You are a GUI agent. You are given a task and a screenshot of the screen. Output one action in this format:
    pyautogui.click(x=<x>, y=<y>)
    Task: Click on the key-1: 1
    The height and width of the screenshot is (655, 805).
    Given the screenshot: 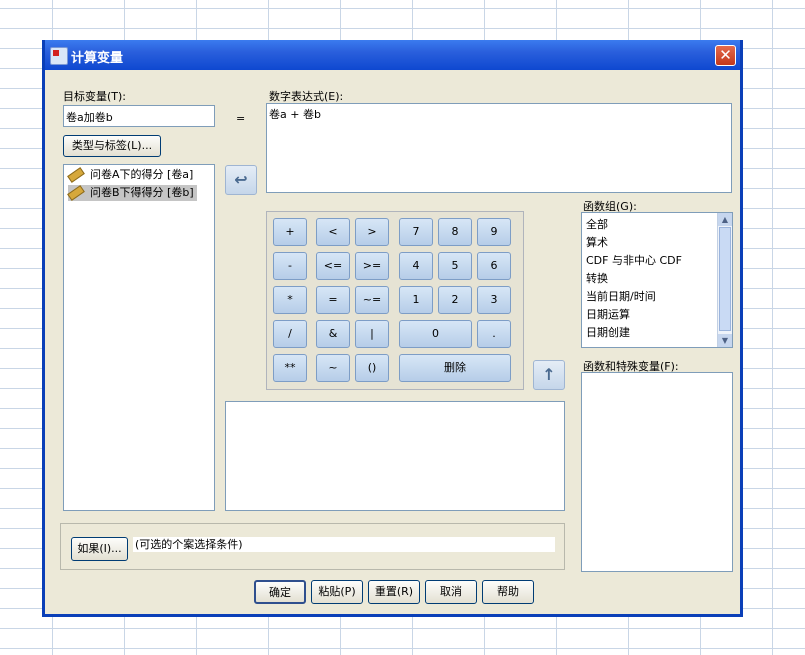 What is the action you would take?
    pyautogui.click(x=416, y=300)
    